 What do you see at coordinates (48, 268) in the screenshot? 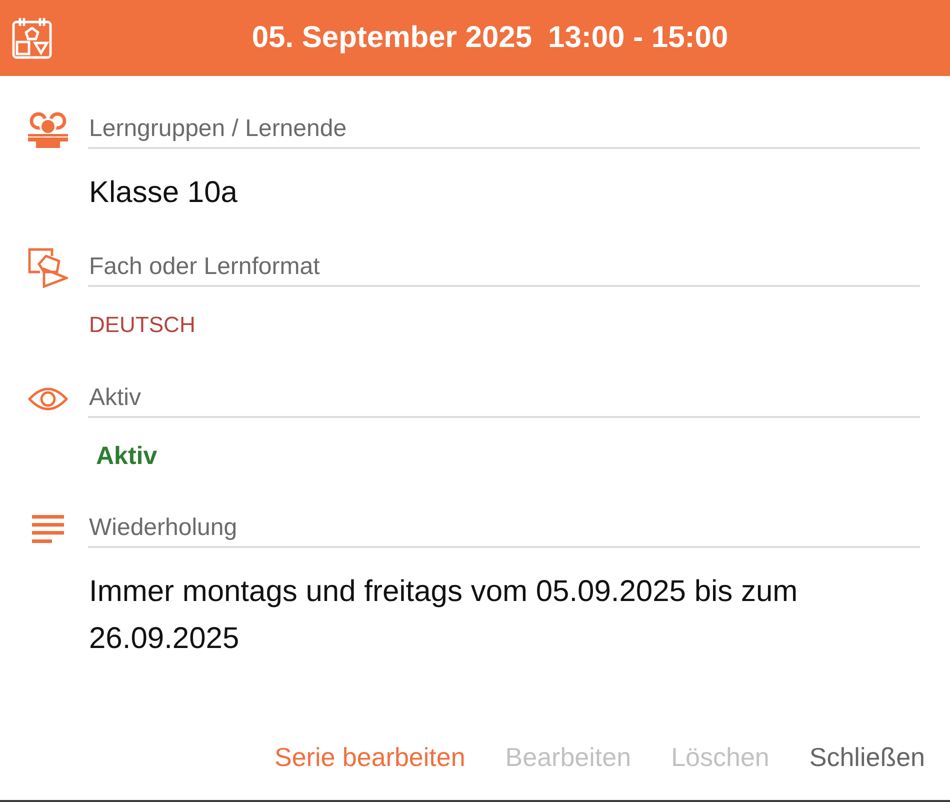
I see `shapes-icon` at bounding box center [48, 268].